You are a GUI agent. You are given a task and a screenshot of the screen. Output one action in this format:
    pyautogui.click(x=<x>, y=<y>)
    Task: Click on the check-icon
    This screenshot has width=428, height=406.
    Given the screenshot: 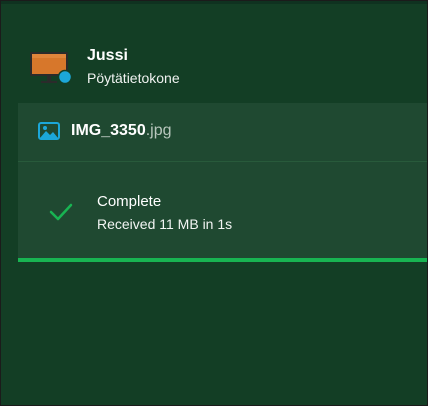 What is the action you would take?
    pyautogui.click(x=61, y=212)
    